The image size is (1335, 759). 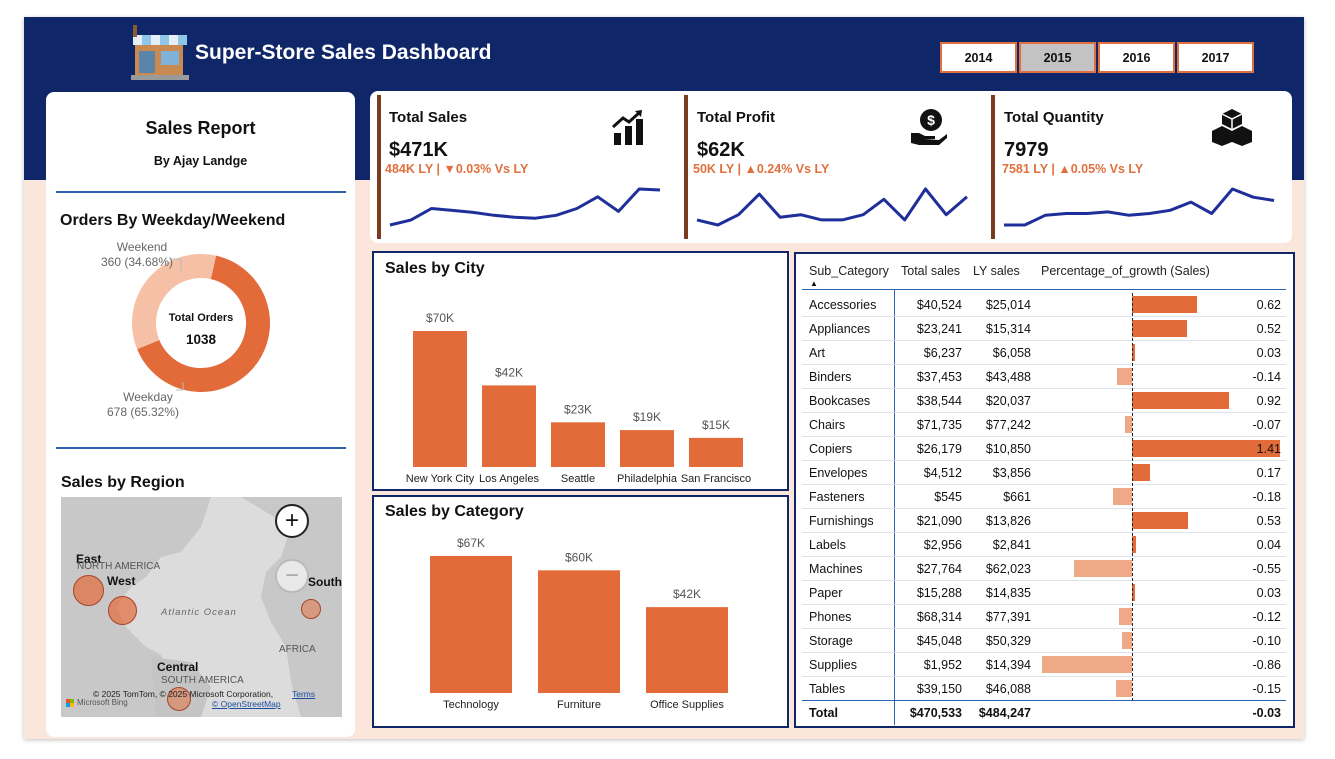 I want to click on kpi-label: Total Profit, so click(x=736, y=117).